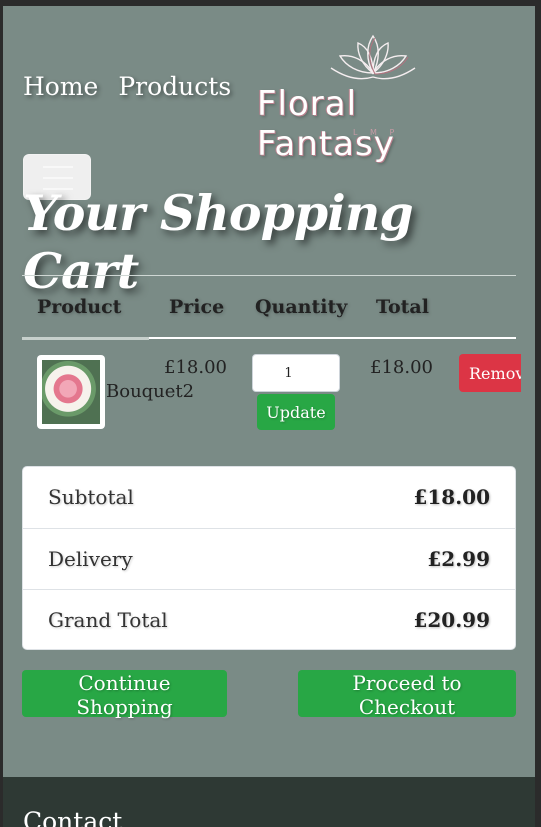 This screenshot has height=827, width=541. What do you see at coordinates (301, 307) in the screenshot?
I see `column-header-quantity: Quantity` at bounding box center [301, 307].